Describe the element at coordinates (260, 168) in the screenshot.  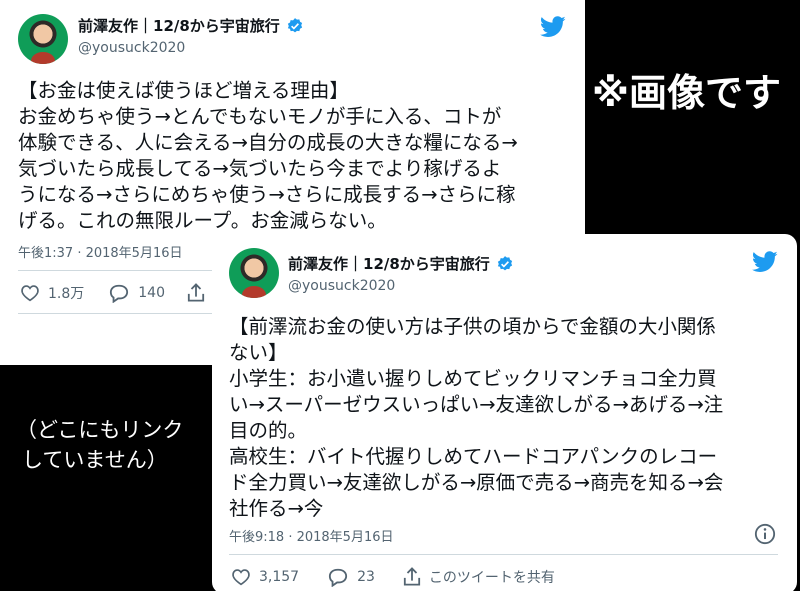
I see `tweet-text-line: 気づいたら成長してる→気づいたら今までより稼げるよ` at that location.